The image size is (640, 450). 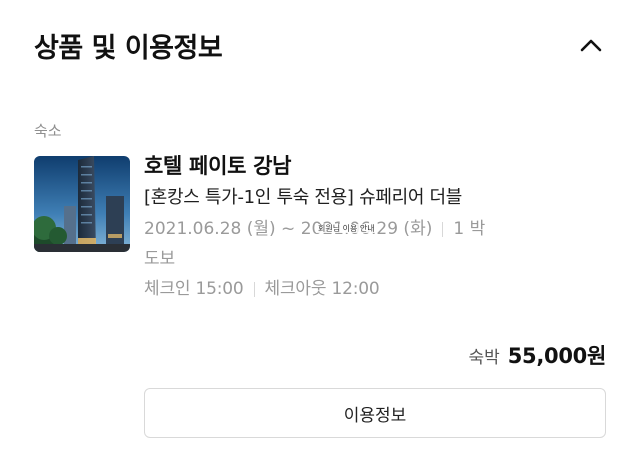 What do you see at coordinates (128, 48) in the screenshot?
I see `section-title: 상품 및 이용정보` at bounding box center [128, 48].